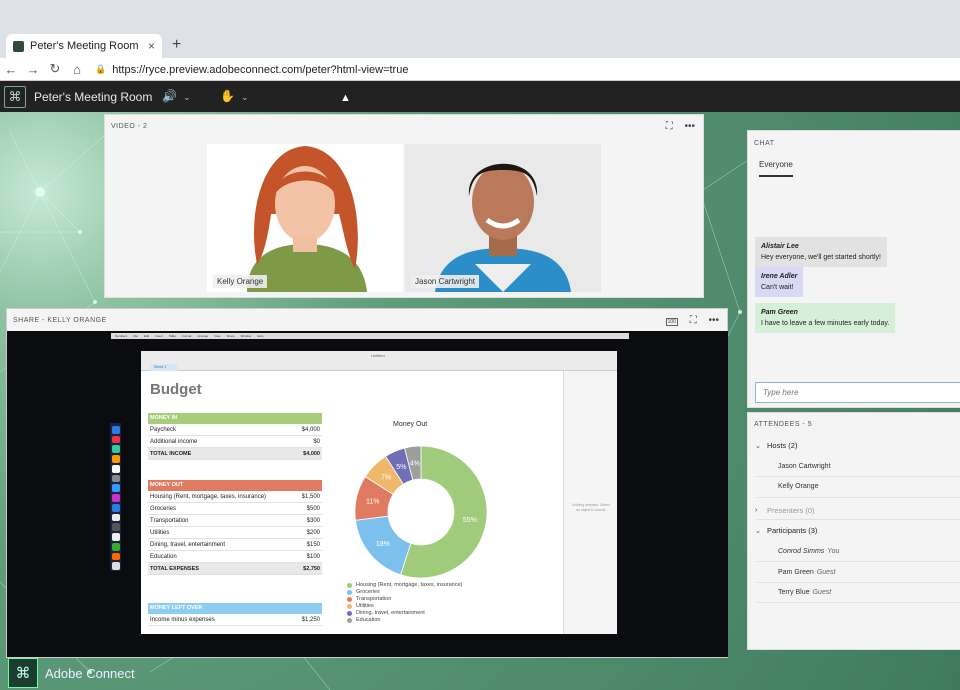  What do you see at coordinates (235, 545) in the screenshot?
I see `table-row: Dining, travel, entertainment $150` at bounding box center [235, 545].